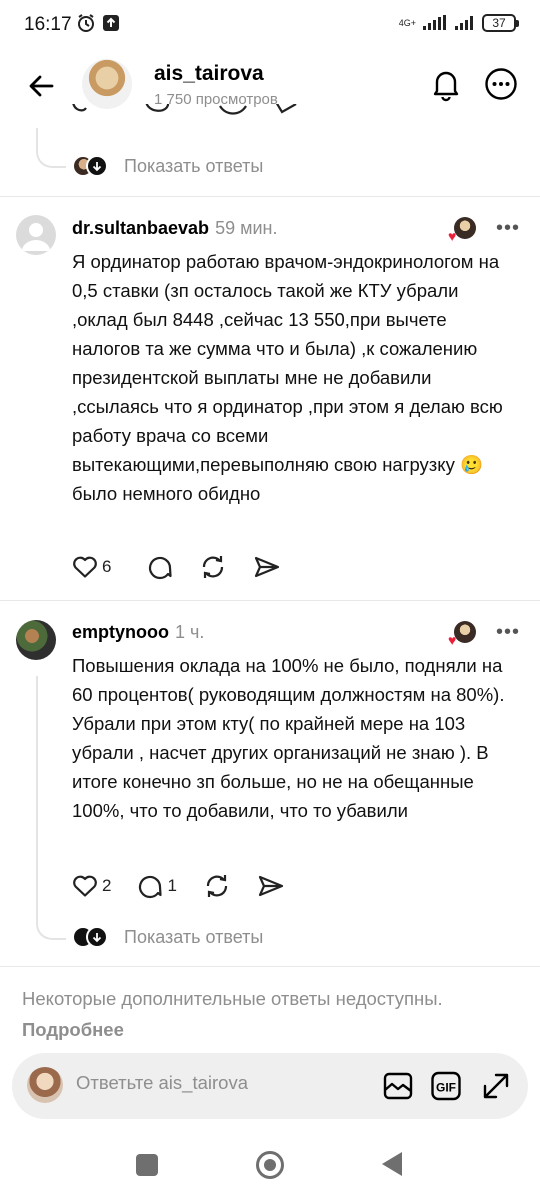 The image size is (540, 1200). What do you see at coordinates (172, 885) in the screenshot?
I see `reply-count: 1` at bounding box center [172, 885].